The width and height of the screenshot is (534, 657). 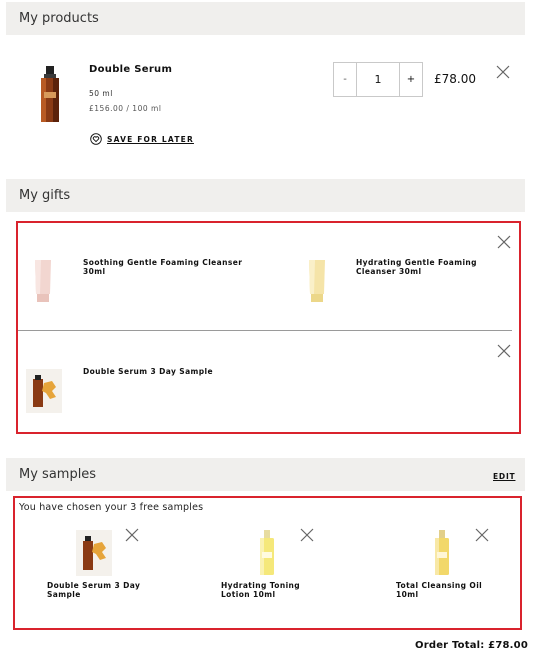 What do you see at coordinates (471, 645) in the screenshot?
I see `order-total: Order Total: £78.00` at bounding box center [471, 645].